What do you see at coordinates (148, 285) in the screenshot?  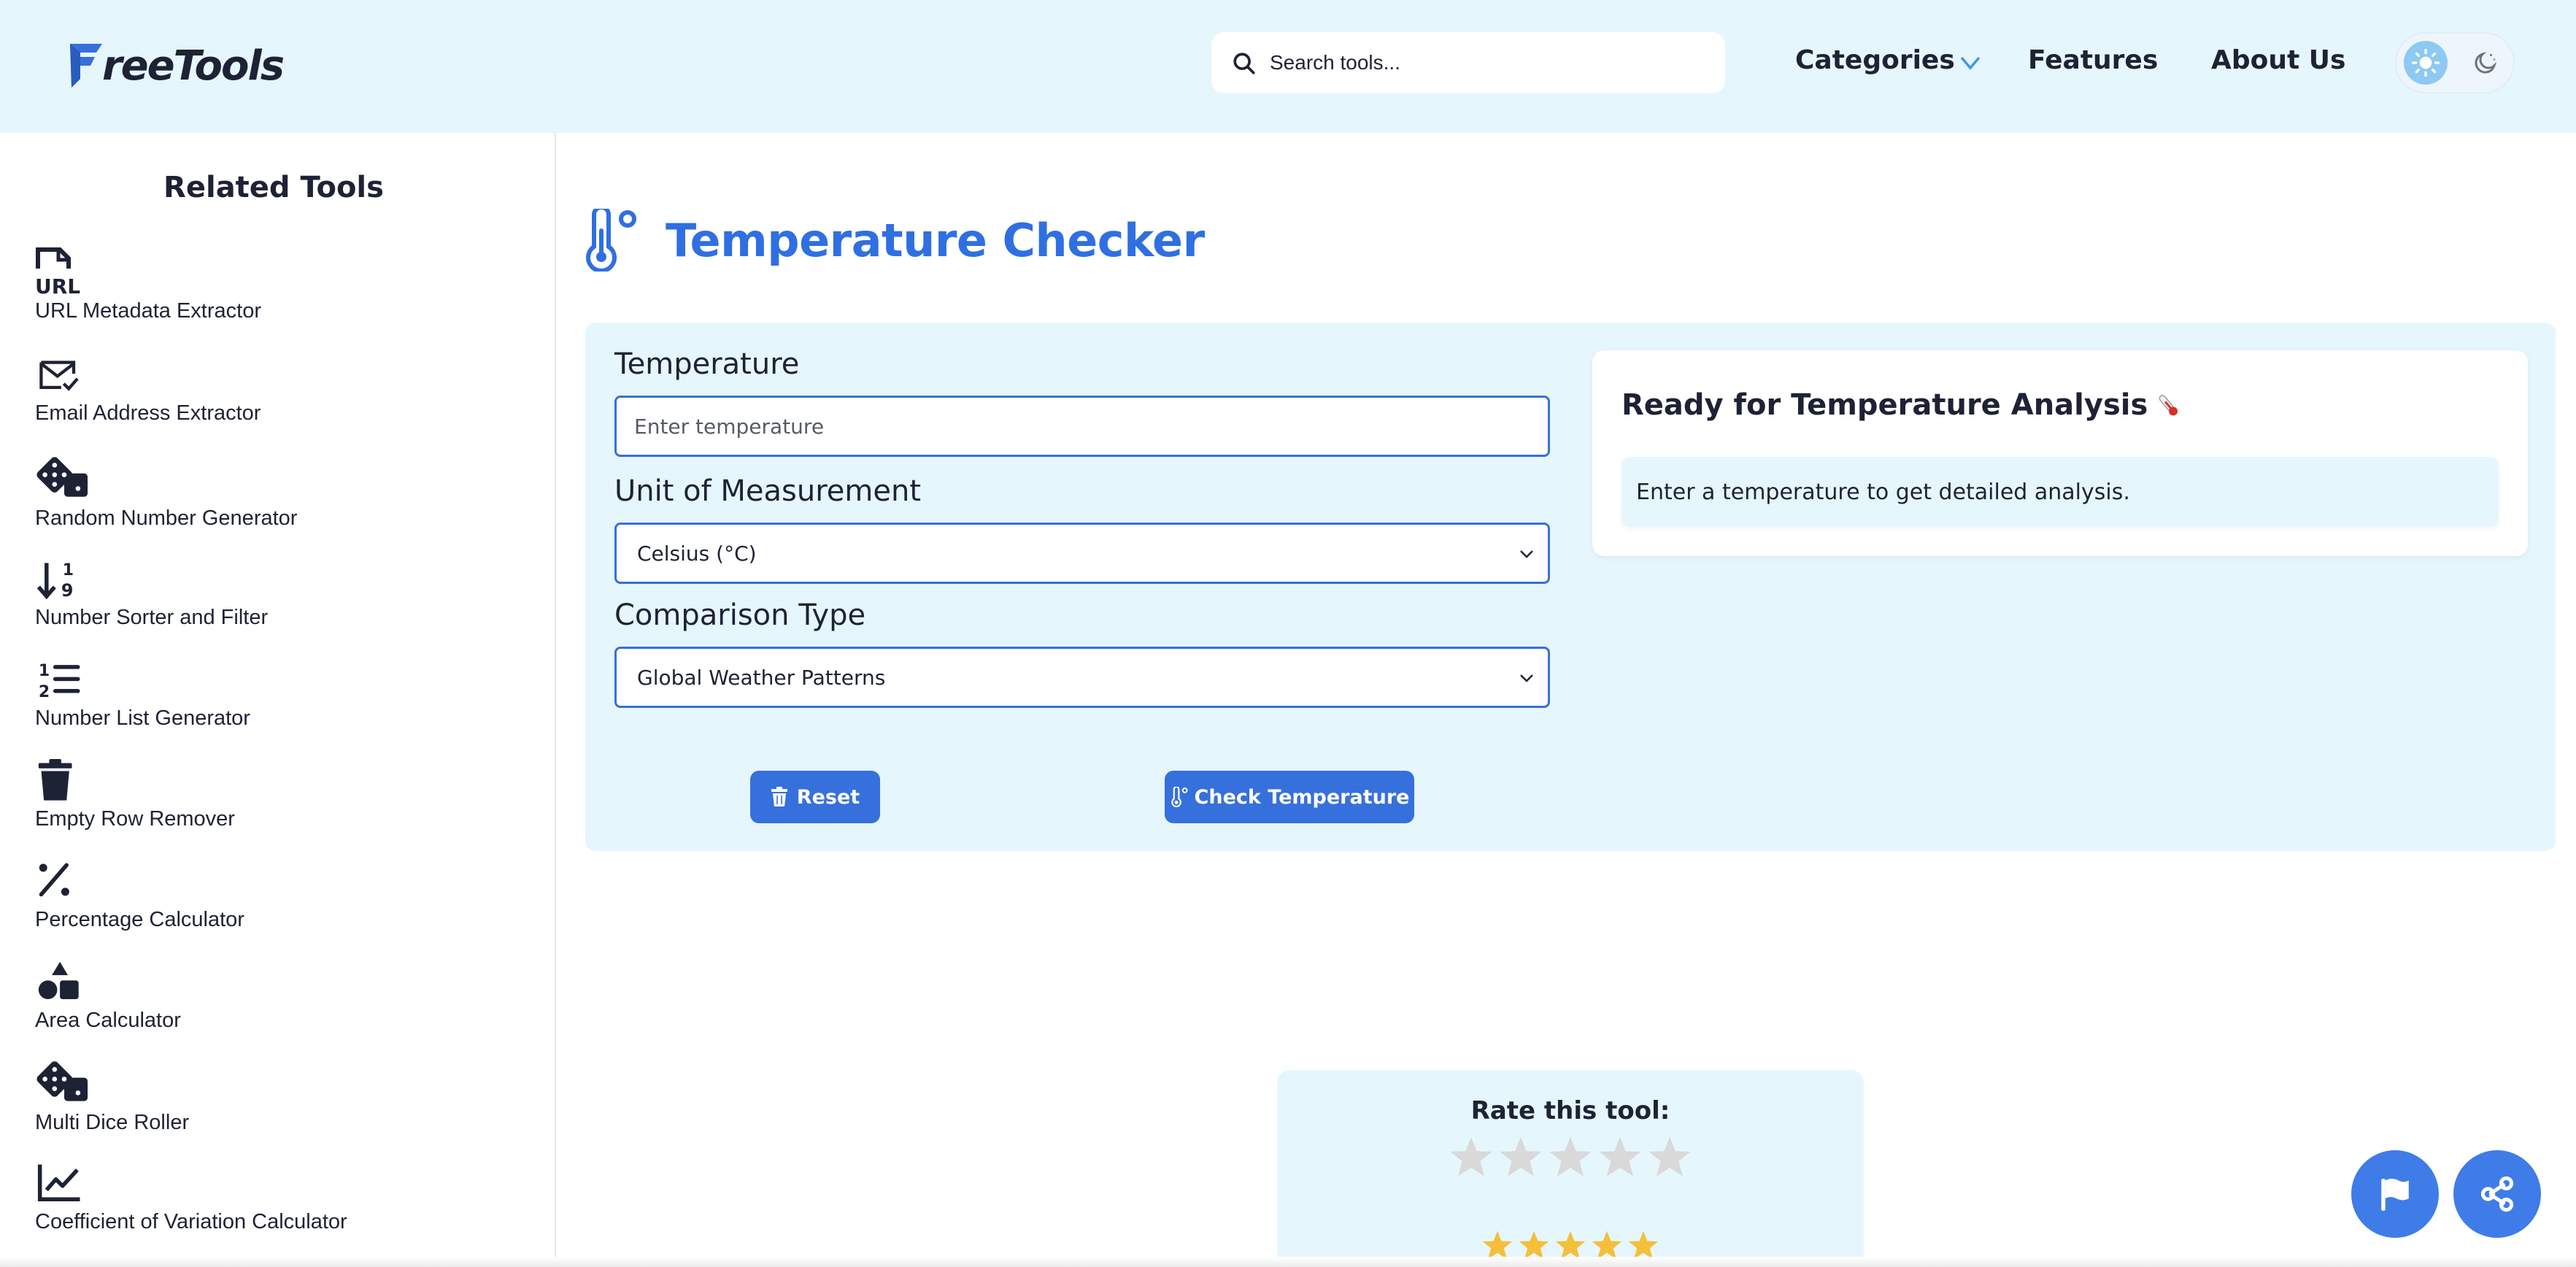 I see `sidebar-item-url-metadata-extractor: URL URL Metadata Extractor` at bounding box center [148, 285].